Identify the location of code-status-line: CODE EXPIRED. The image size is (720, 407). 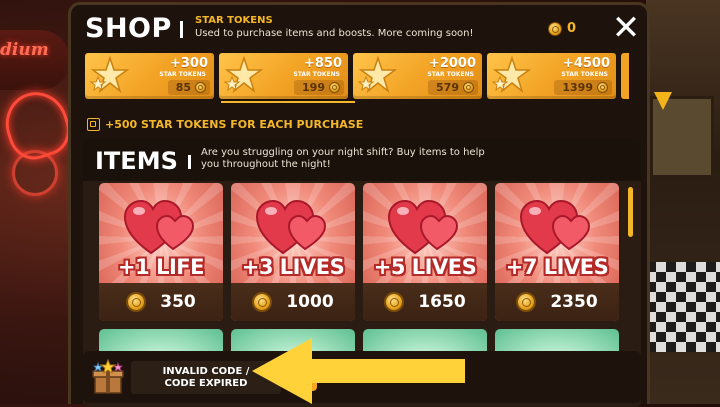
(206, 383).